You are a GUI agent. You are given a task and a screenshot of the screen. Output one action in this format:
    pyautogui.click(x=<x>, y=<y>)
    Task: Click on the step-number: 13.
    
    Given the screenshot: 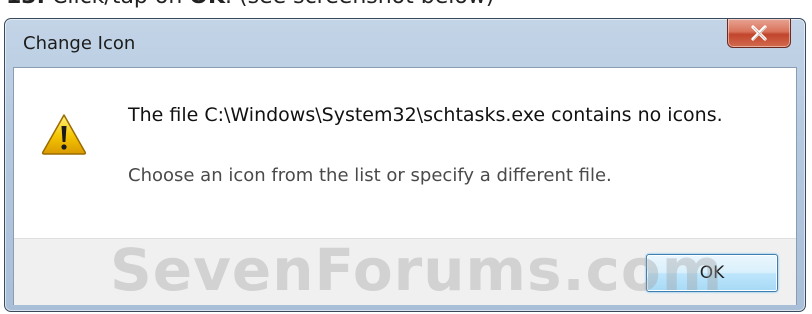 What is the action you would take?
    pyautogui.click(x=25, y=4)
    